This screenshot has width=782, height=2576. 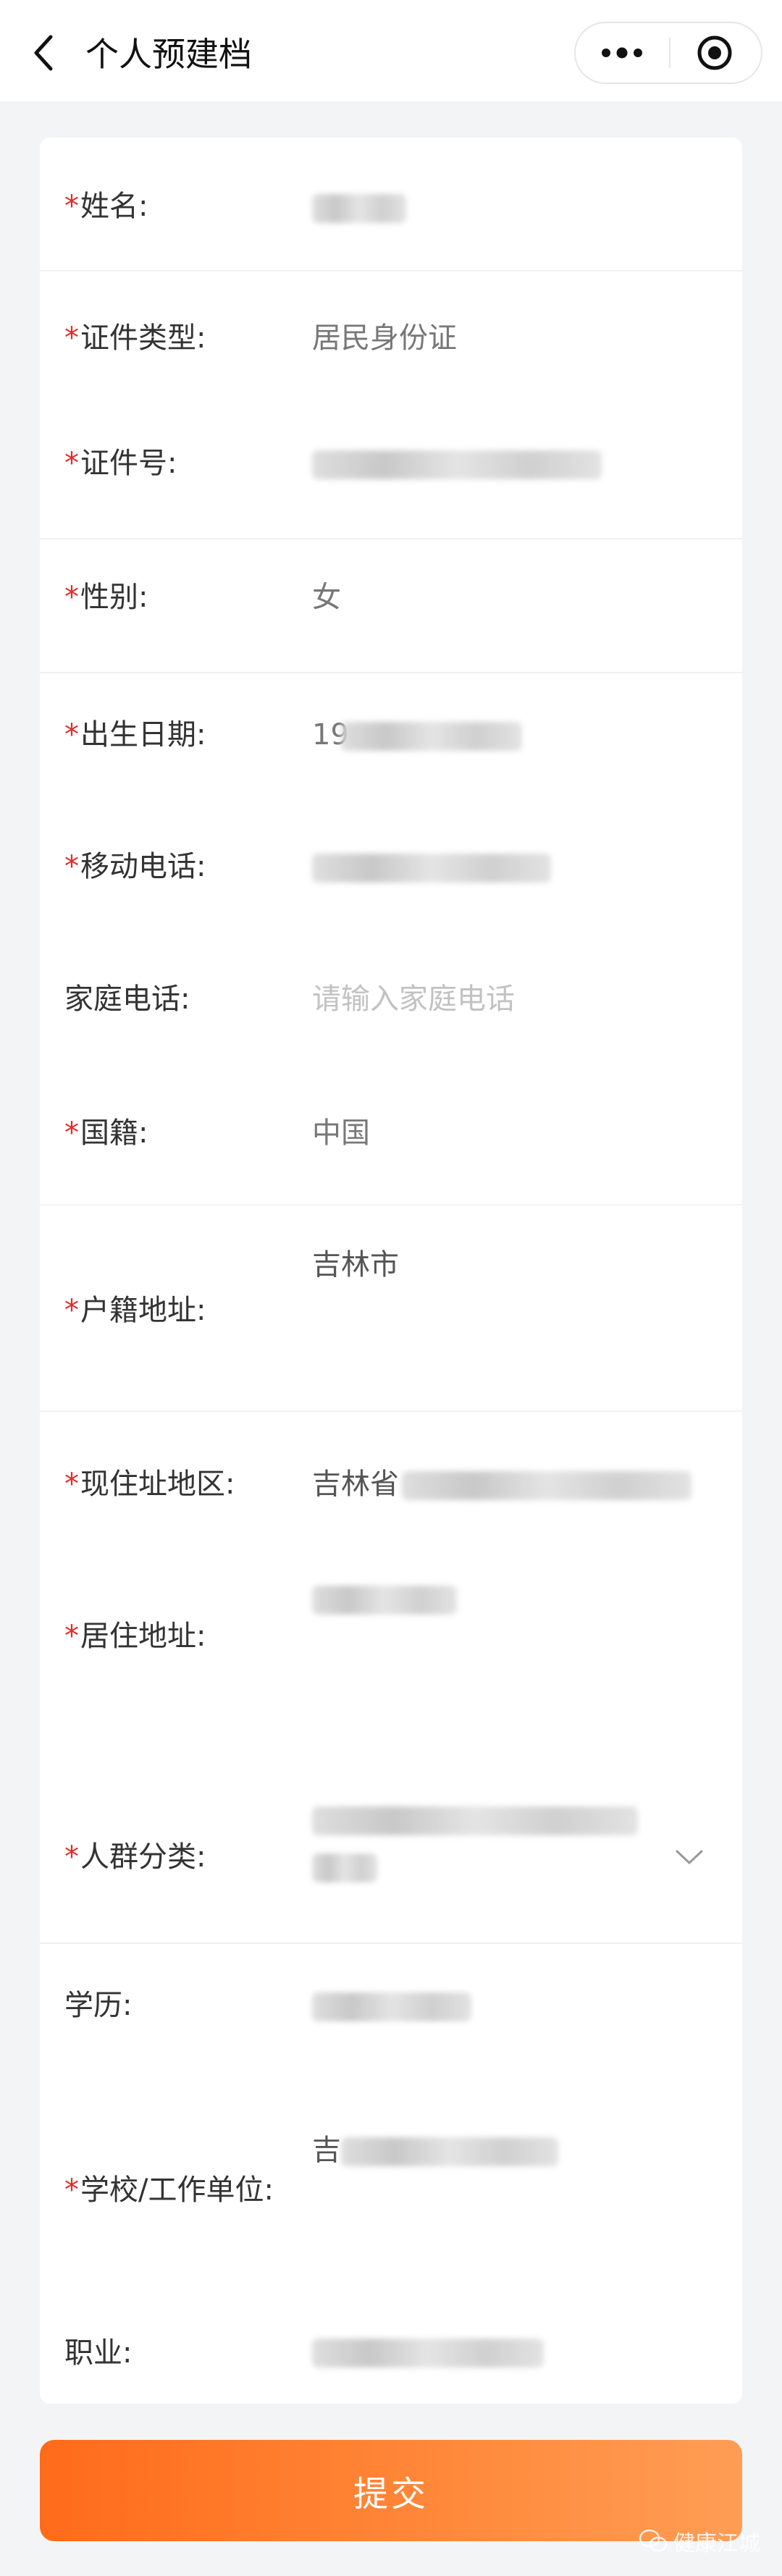 What do you see at coordinates (106, 1133) in the screenshot?
I see `field-label: *国籍:` at bounding box center [106, 1133].